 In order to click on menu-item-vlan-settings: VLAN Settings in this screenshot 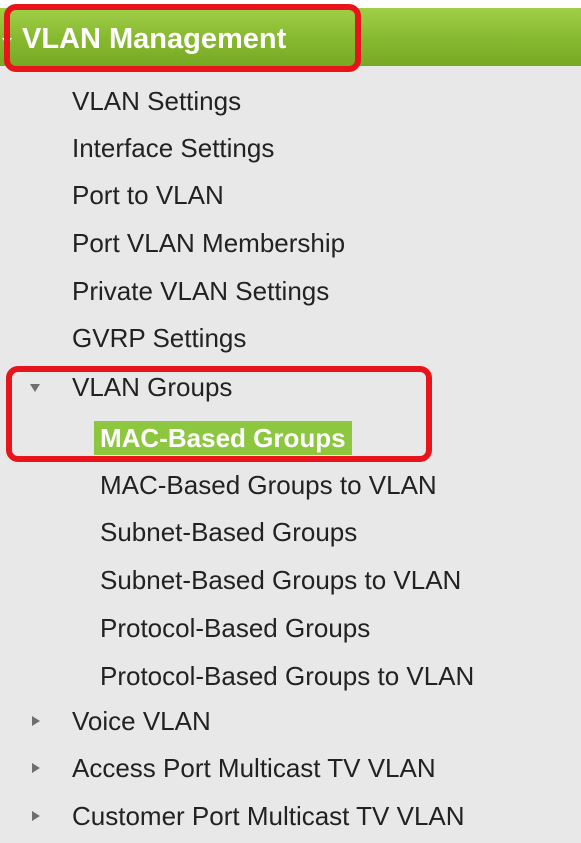, I will do `click(156, 101)`.